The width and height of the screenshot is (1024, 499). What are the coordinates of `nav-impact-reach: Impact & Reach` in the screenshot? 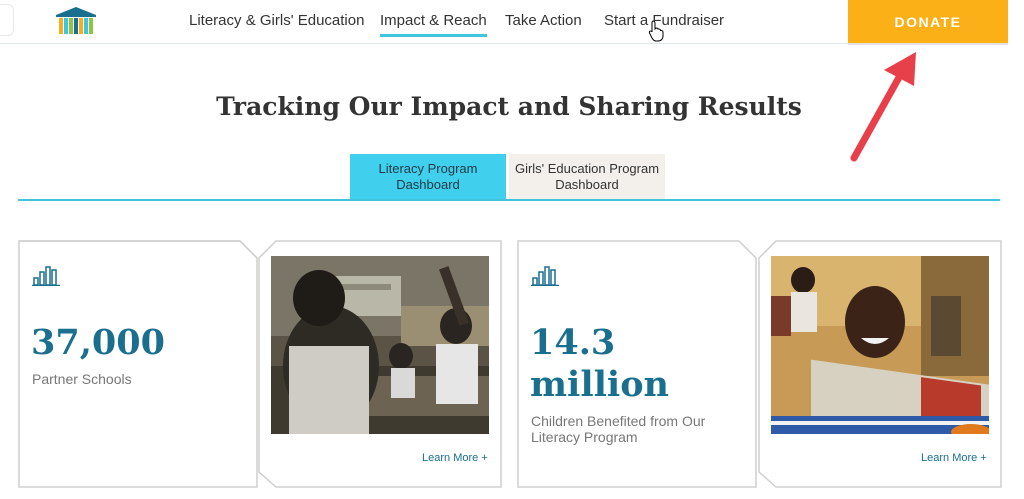 It's located at (433, 24).